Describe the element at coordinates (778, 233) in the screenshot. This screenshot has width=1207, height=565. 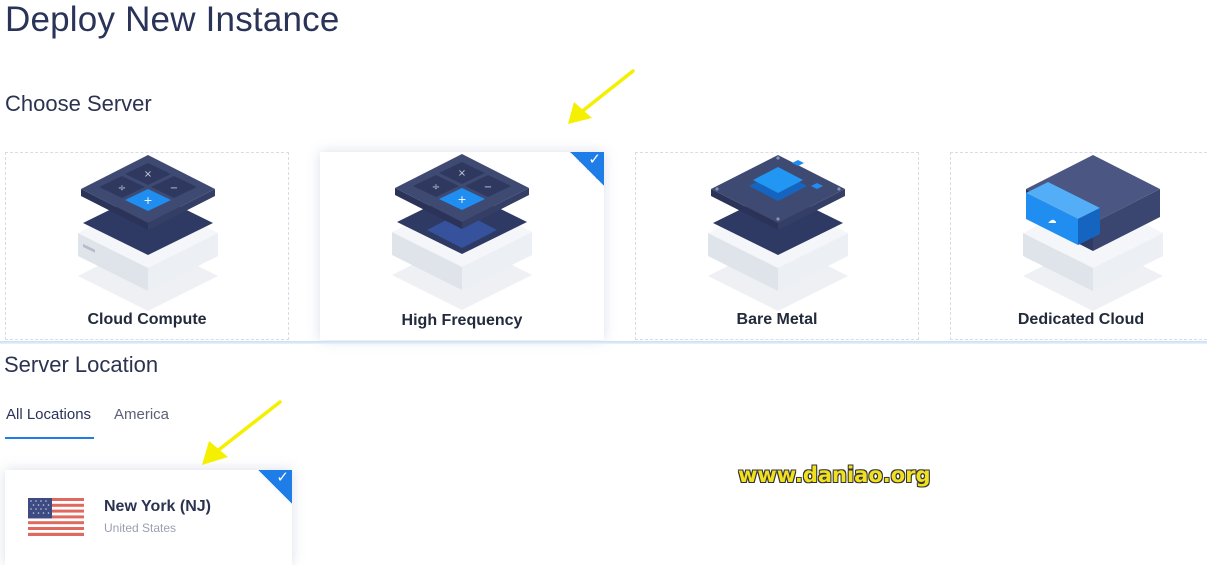
I see `chip-server-icon` at that location.